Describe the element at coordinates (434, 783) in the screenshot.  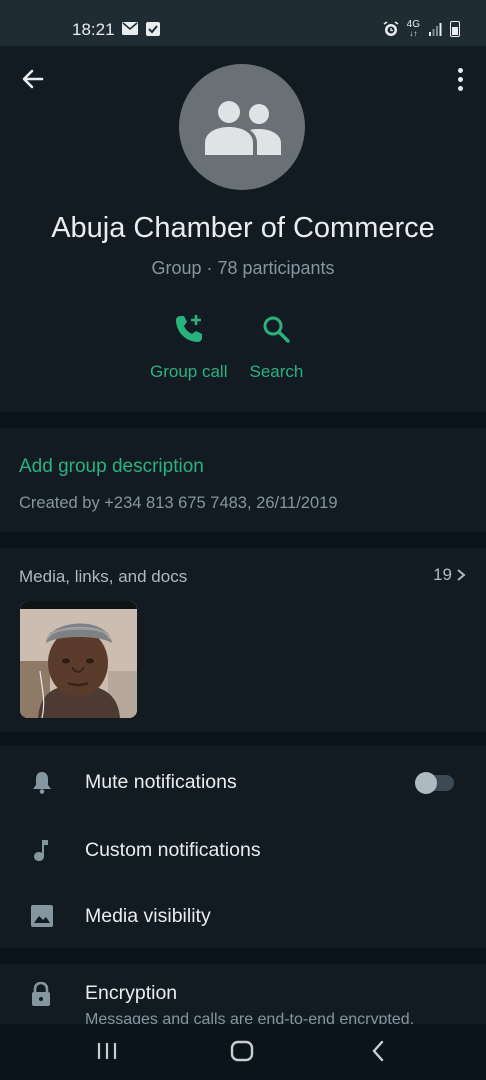
I see `mute-notifications-toggle` at that location.